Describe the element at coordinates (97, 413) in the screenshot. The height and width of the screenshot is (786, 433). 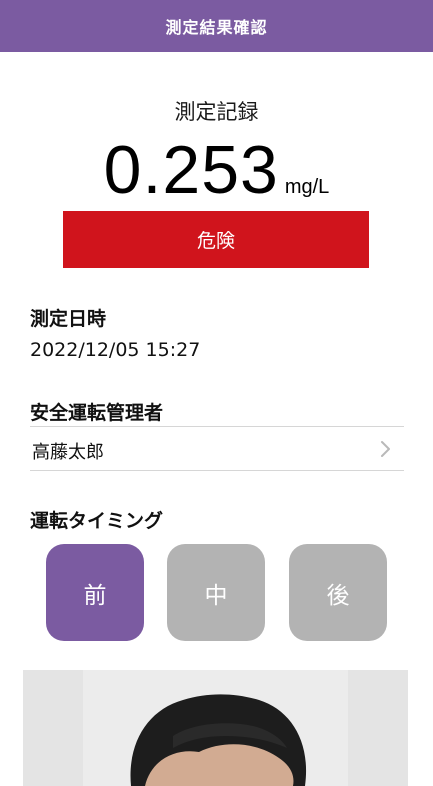
I see `manager-title: 安全運転管理者` at that location.